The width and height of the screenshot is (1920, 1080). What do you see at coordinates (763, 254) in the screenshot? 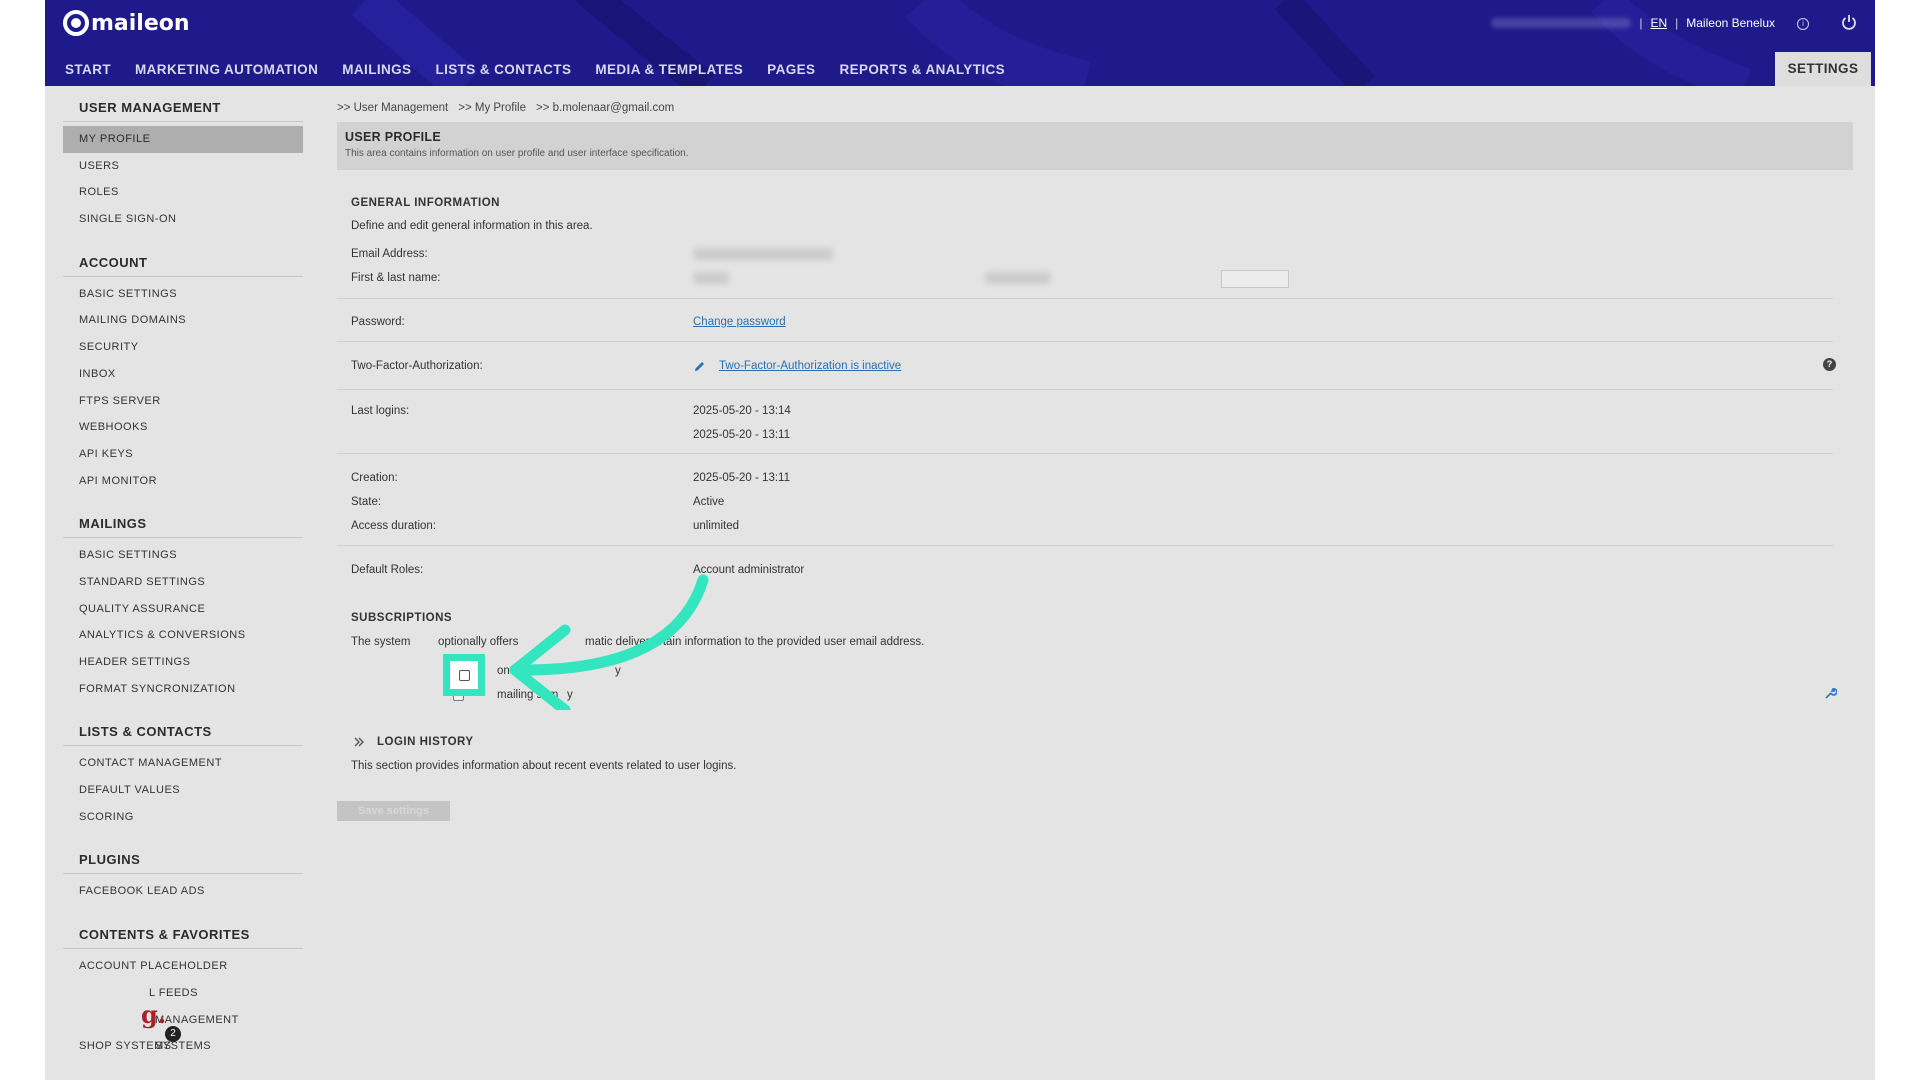
I see `blurred-email-value` at bounding box center [763, 254].